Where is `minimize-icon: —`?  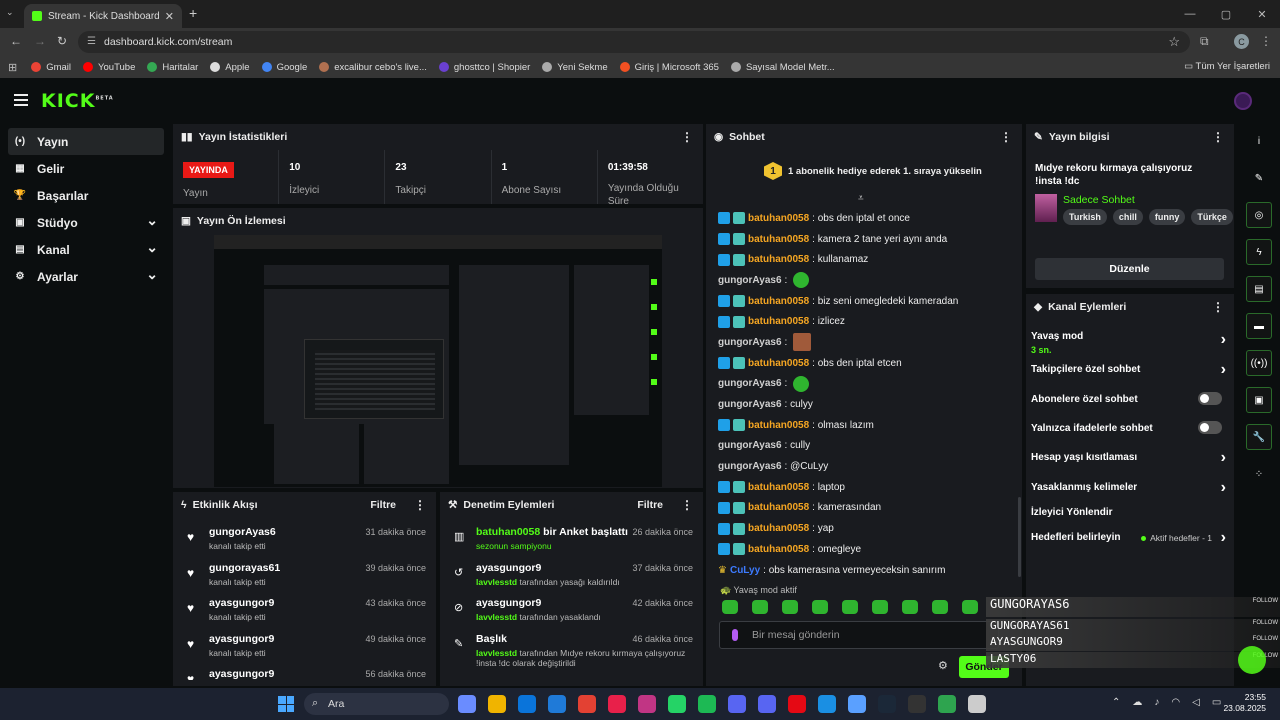 minimize-icon: — is located at coordinates (1190, 14).